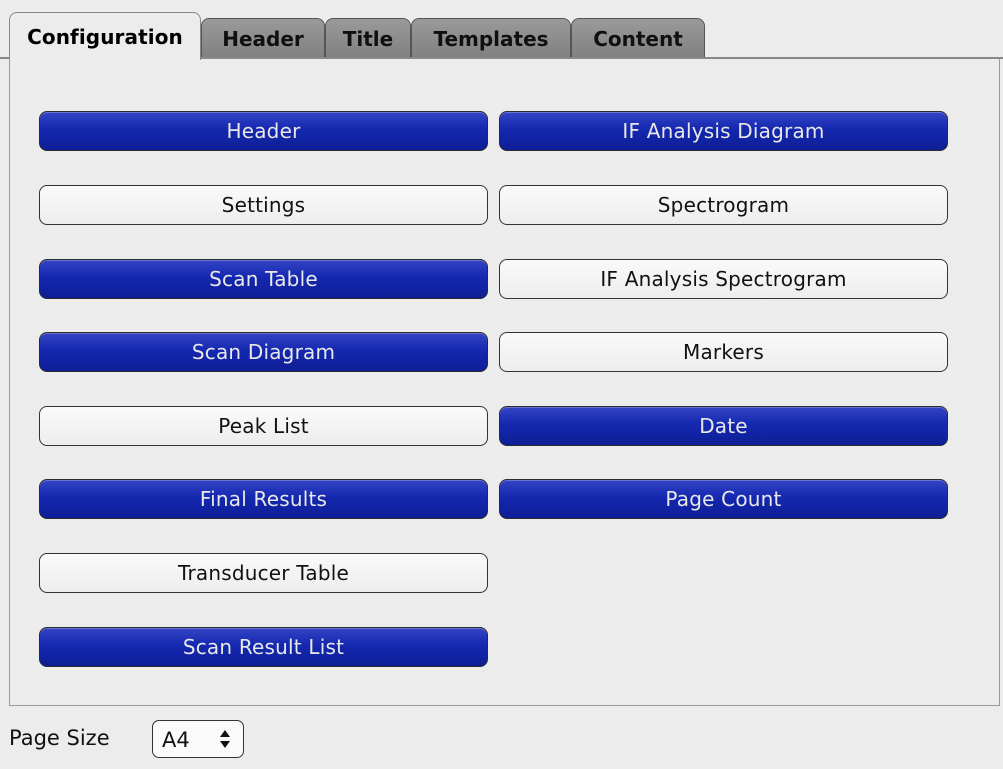 This screenshot has height=769, width=1003. I want to click on markers-toggle: Markers, so click(723, 352).